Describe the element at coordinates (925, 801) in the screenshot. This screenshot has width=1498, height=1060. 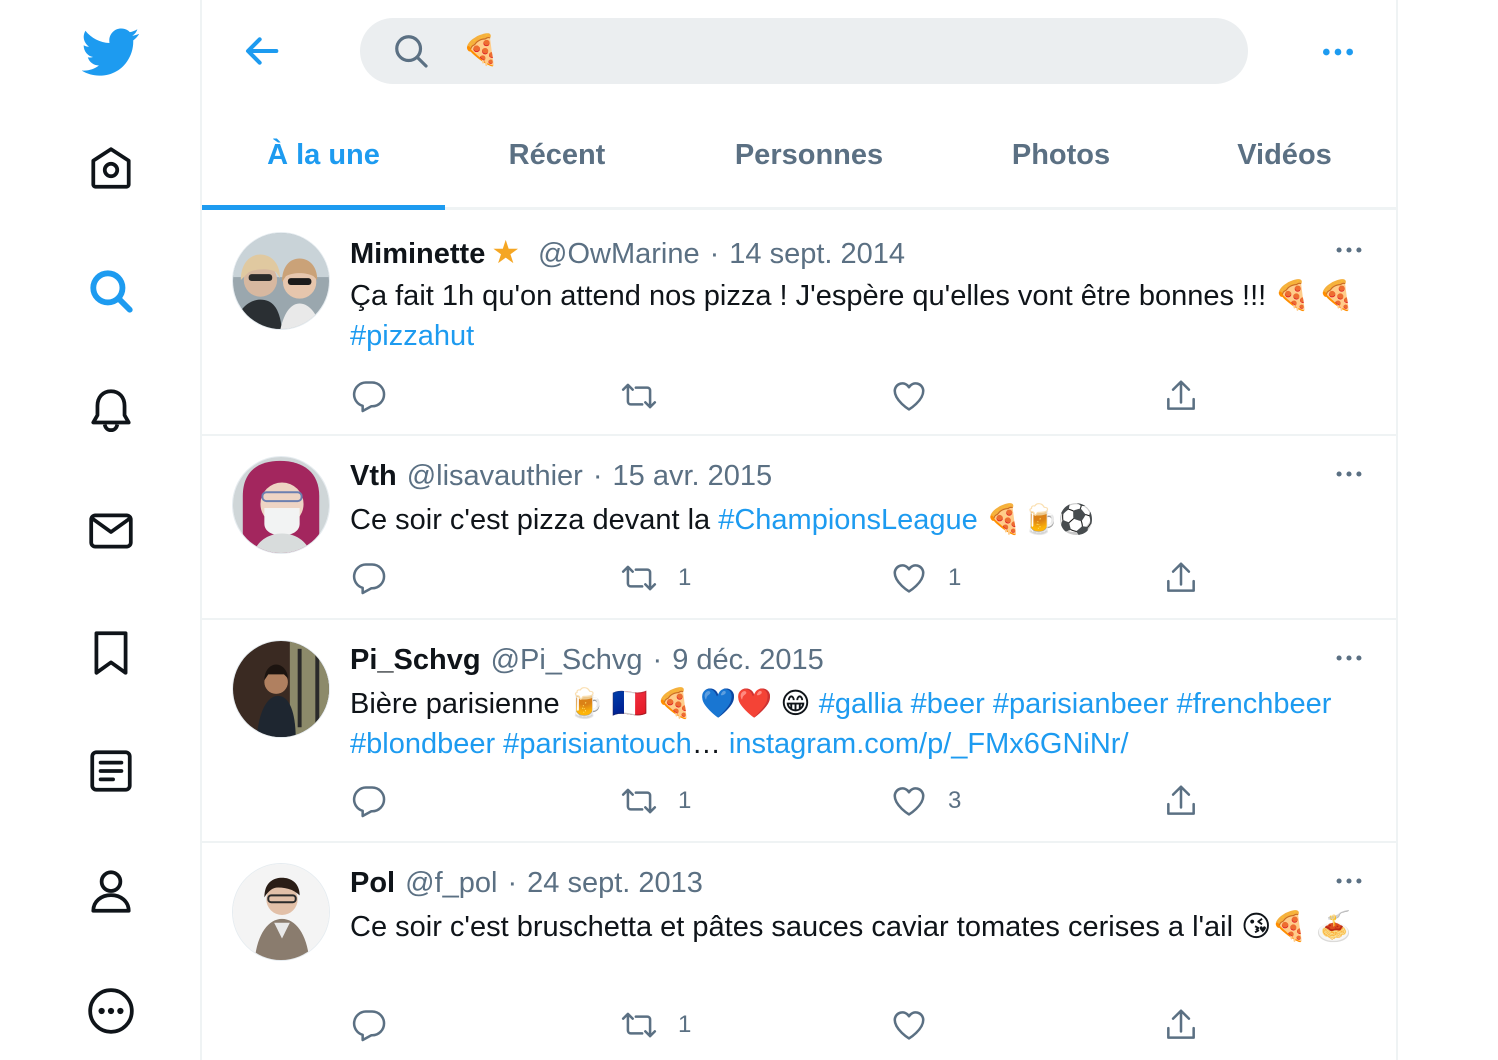
I see `like-button: 3` at that location.